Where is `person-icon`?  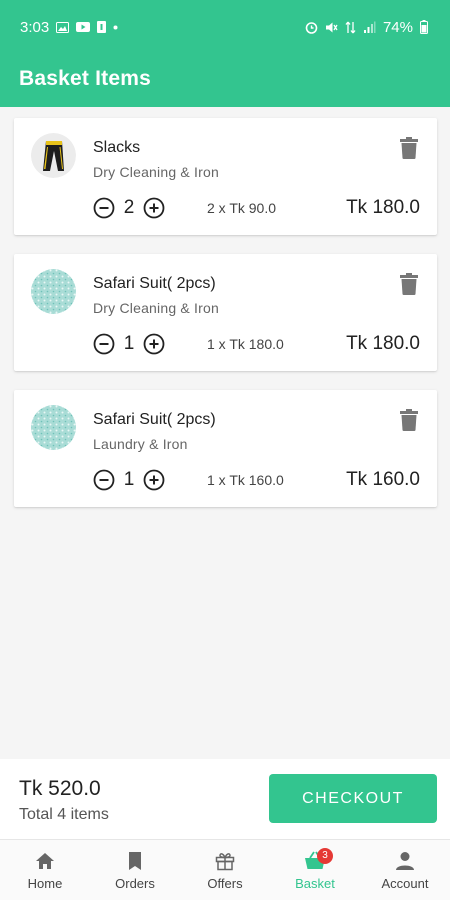 person-icon is located at coordinates (405, 861).